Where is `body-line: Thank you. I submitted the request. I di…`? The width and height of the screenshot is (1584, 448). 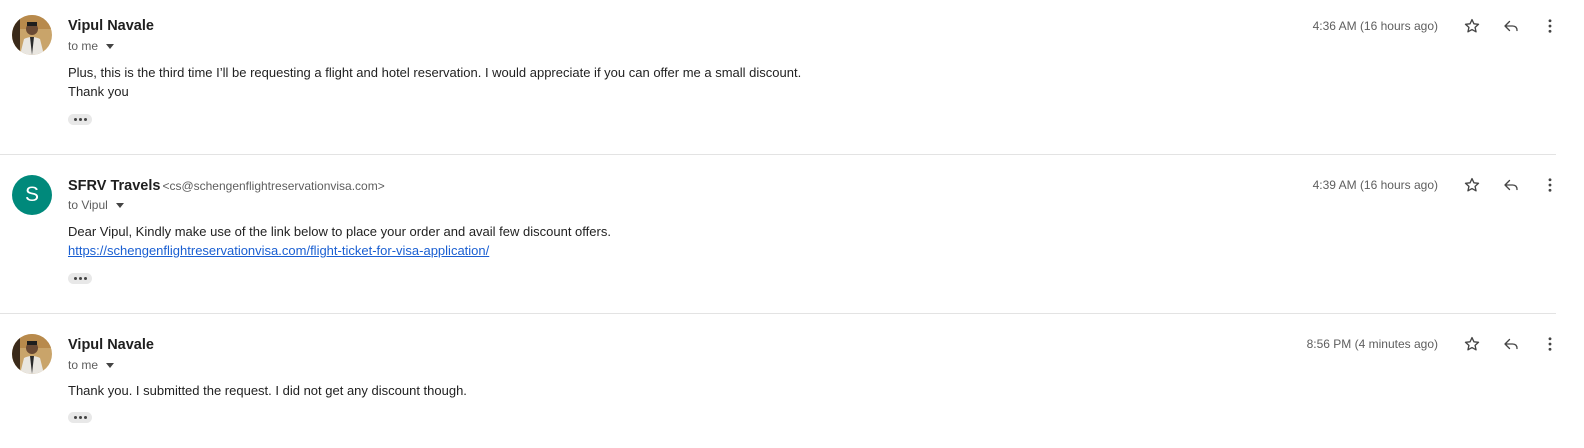
body-line: Thank you. I submitted the request. I di… is located at coordinates (267, 390).